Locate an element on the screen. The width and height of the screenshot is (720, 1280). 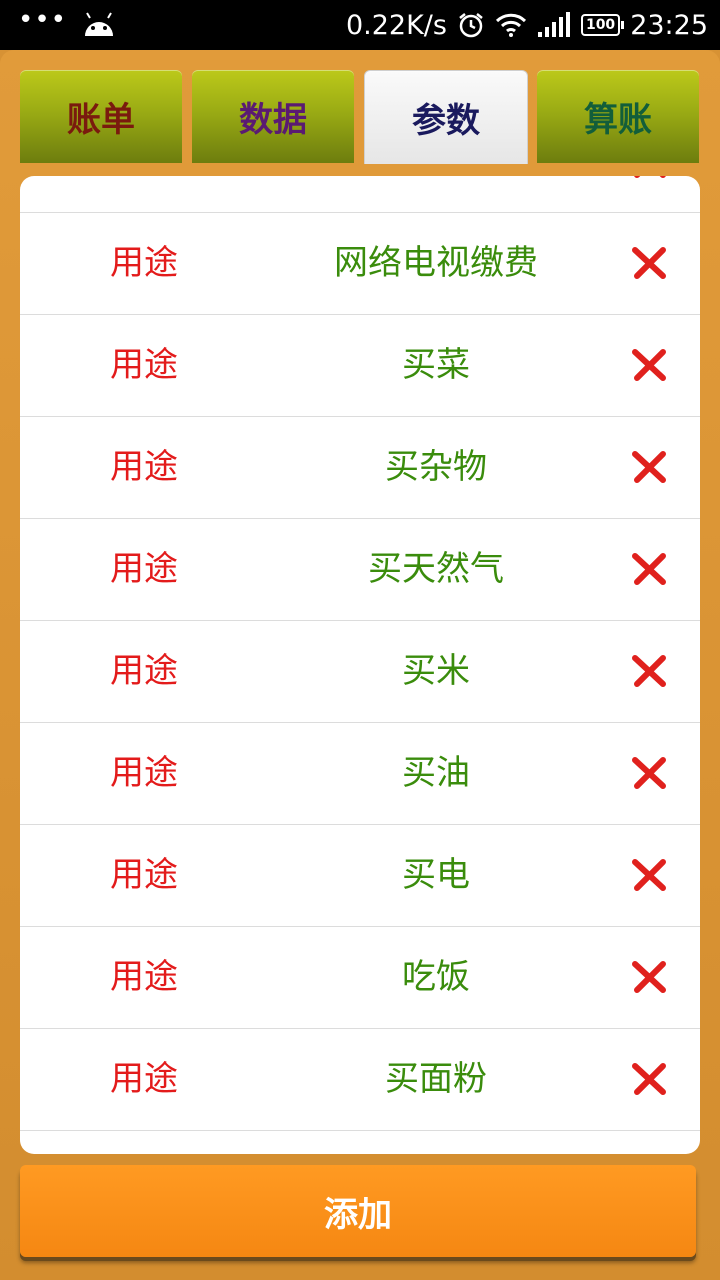
add-button: 添加 is located at coordinates (358, 1211).